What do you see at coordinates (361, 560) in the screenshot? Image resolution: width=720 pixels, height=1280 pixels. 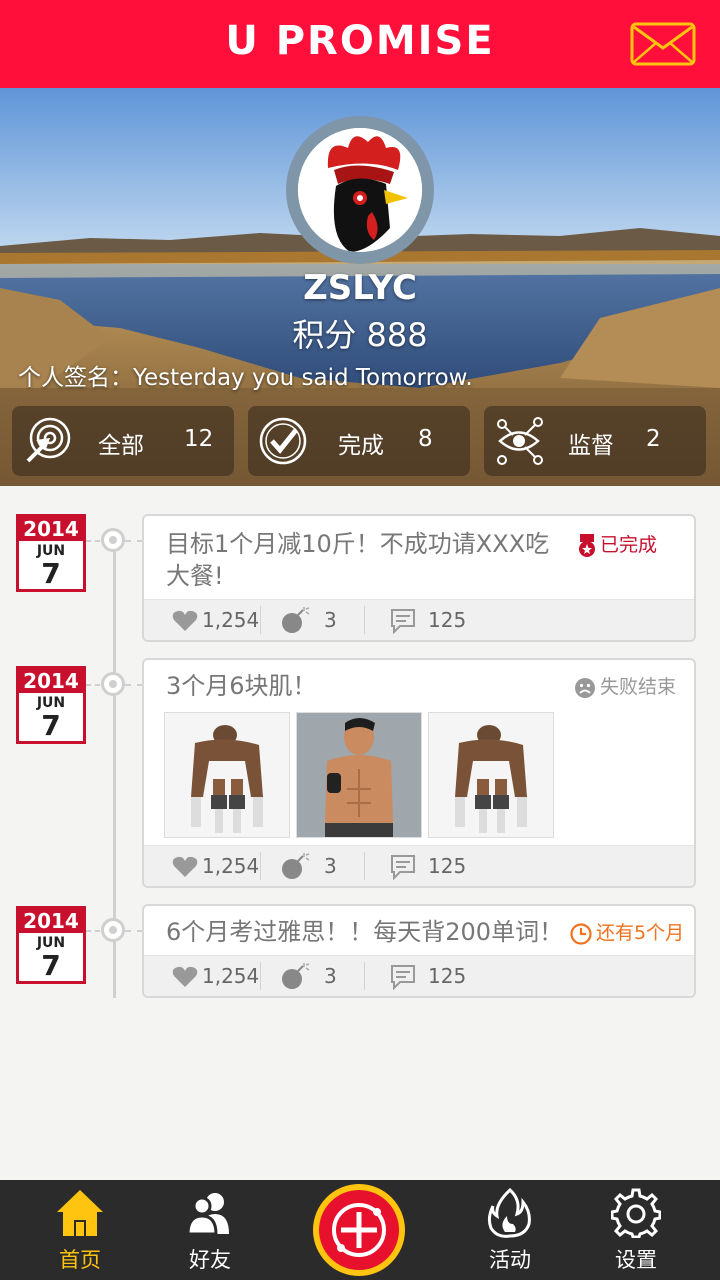 I see `promise-text: 目标1个月减10斤！不成功请XXX吃 大餐!` at bounding box center [361, 560].